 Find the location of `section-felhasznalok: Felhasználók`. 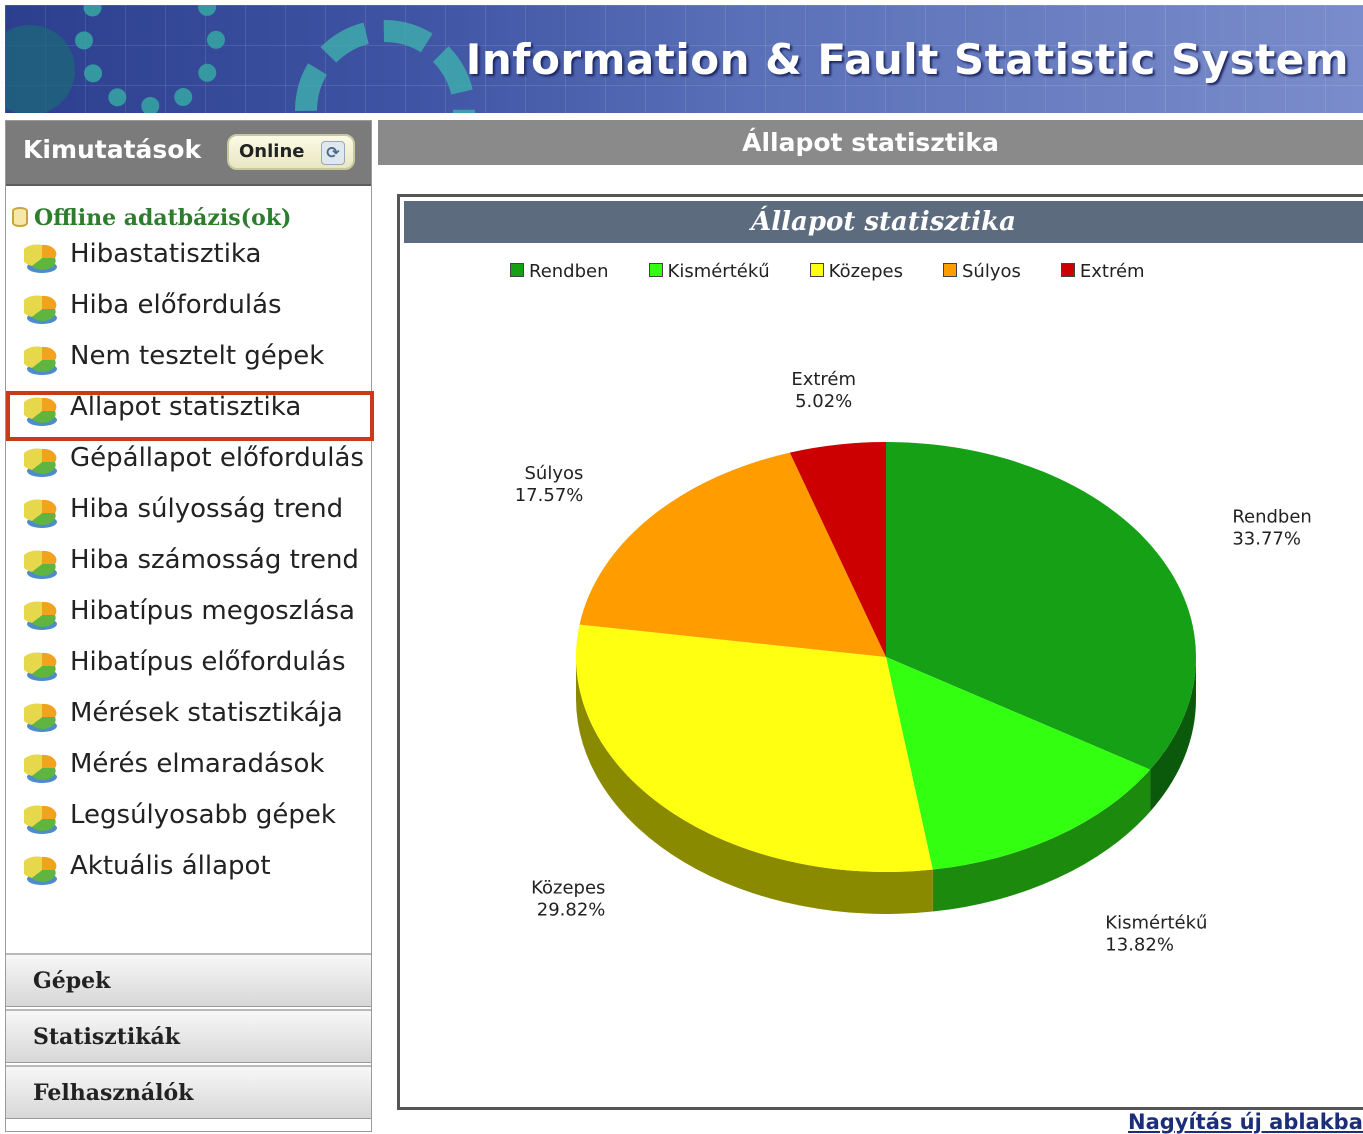

section-felhasznalok: Felhasználók is located at coordinates (188, 1092).